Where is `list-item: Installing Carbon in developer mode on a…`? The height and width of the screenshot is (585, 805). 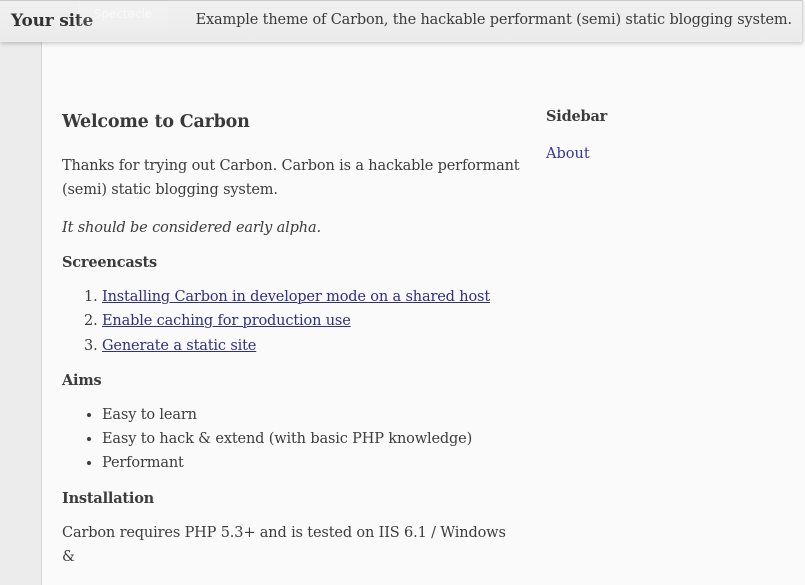
list-item: Installing Carbon in developer mode on a… is located at coordinates (312, 297).